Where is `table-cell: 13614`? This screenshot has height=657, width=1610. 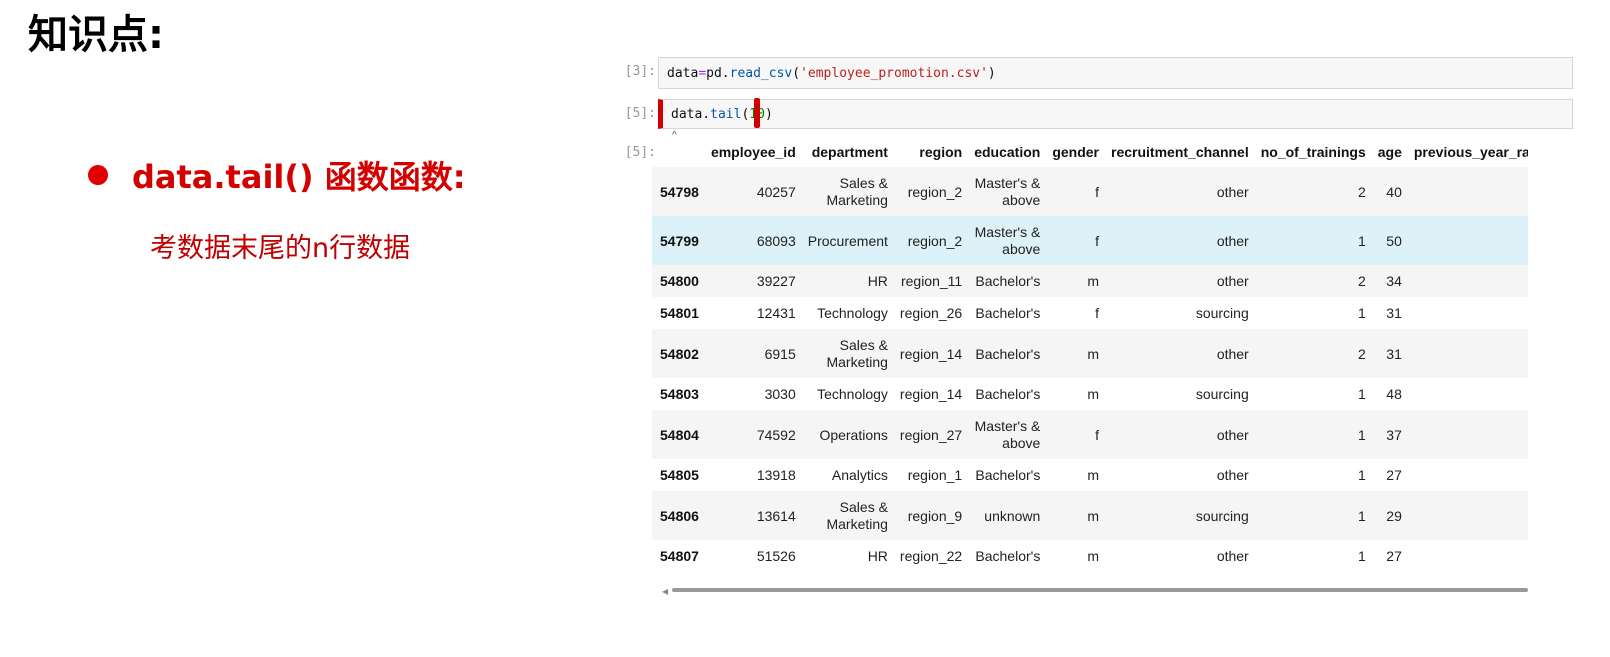 table-cell: 13614 is located at coordinates (776, 515).